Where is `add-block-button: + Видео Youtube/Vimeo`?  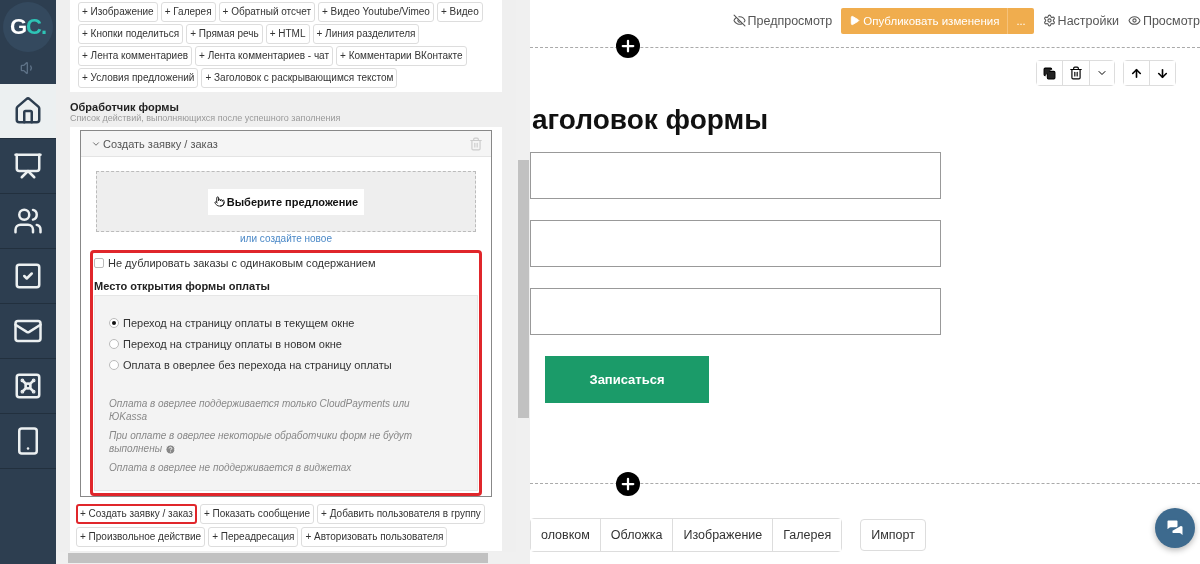
add-block-button: + Видео Youtube/Vimeo is located at coordinates (376, 12).